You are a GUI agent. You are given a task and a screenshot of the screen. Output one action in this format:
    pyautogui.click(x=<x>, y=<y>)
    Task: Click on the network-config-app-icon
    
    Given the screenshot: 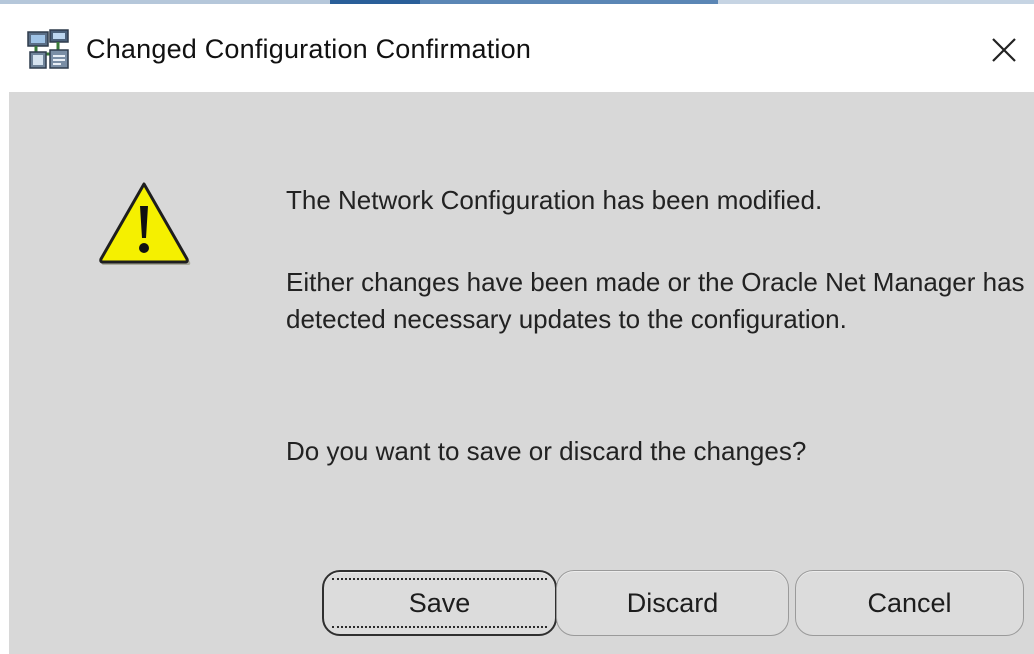 What is the action you would take?
    pyautogui.click(x=49, y=50)
    